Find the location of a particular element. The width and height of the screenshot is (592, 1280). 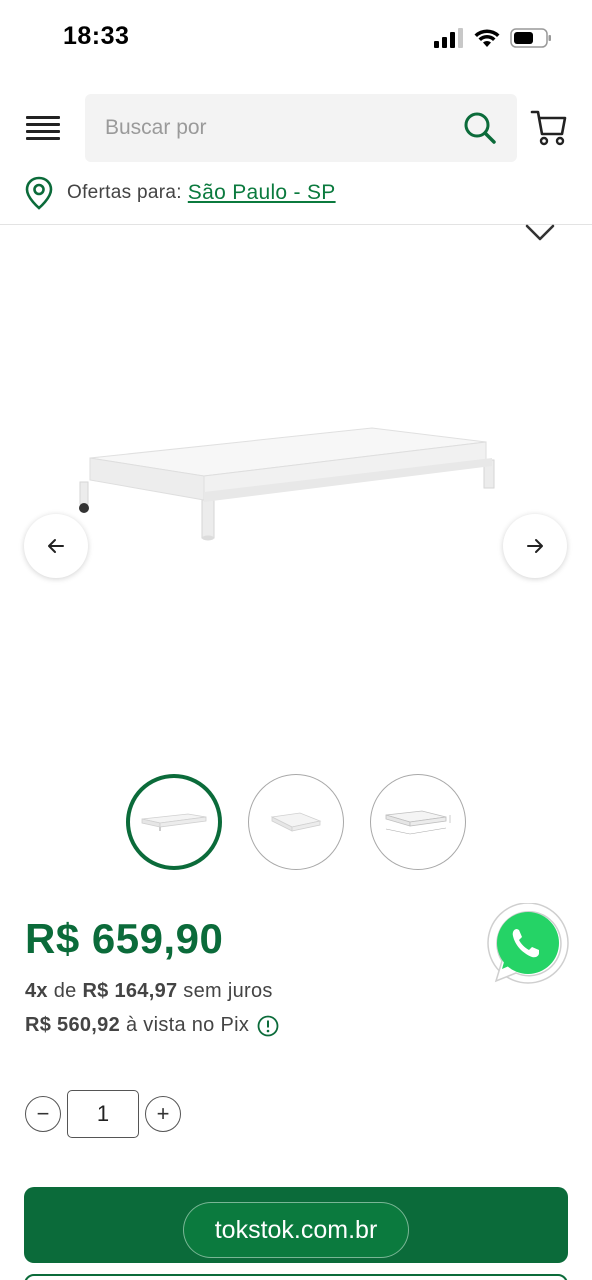

location-pin-icon is located at coordinates (39, 193).